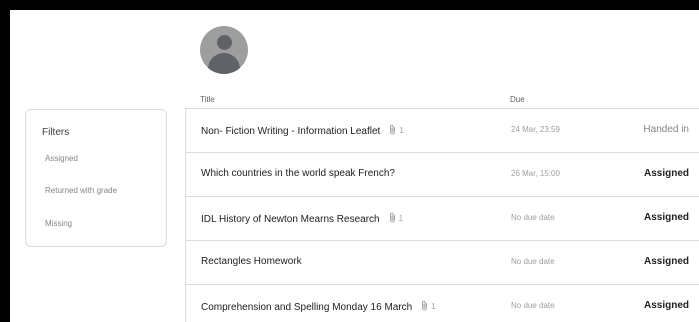 The width and height of the screenshot is (699, 322). I want to click on avatar-body, so click(224, 63).